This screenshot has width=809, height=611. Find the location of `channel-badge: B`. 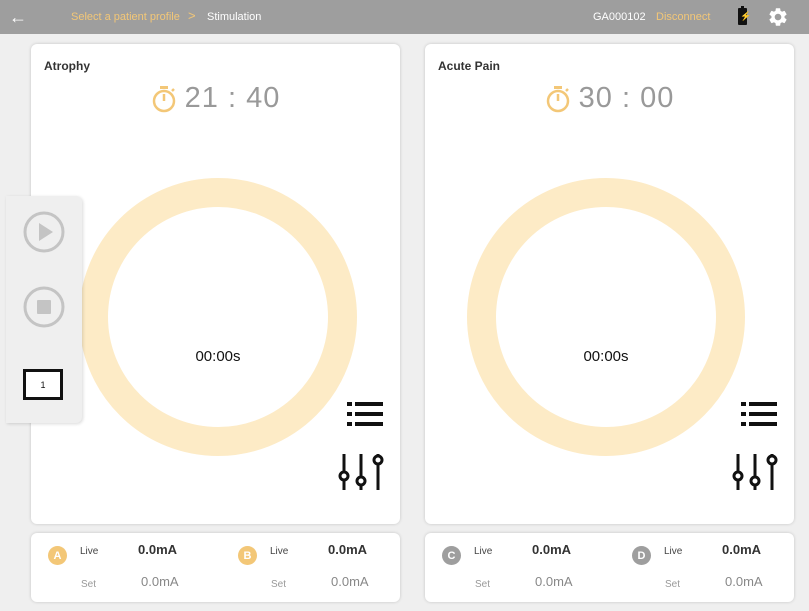

channel-badge: B is located at coordinates (247, 555).